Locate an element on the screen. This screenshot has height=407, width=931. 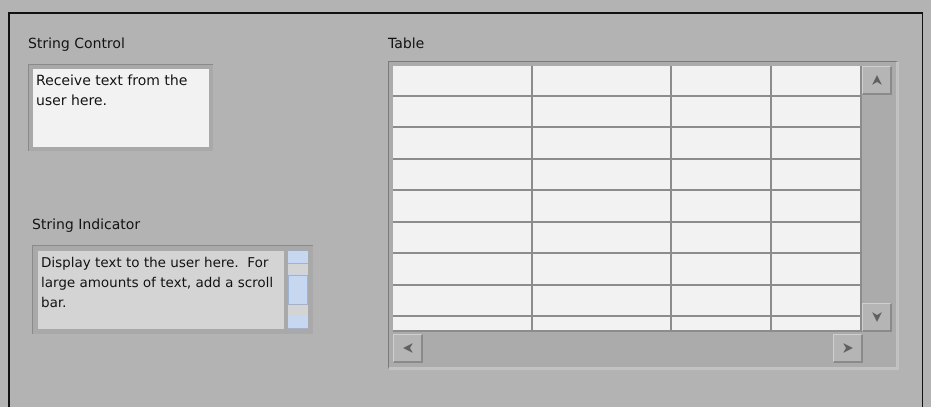
string-input-field: Receive text from the user here. is located at coordinates (121, 108).